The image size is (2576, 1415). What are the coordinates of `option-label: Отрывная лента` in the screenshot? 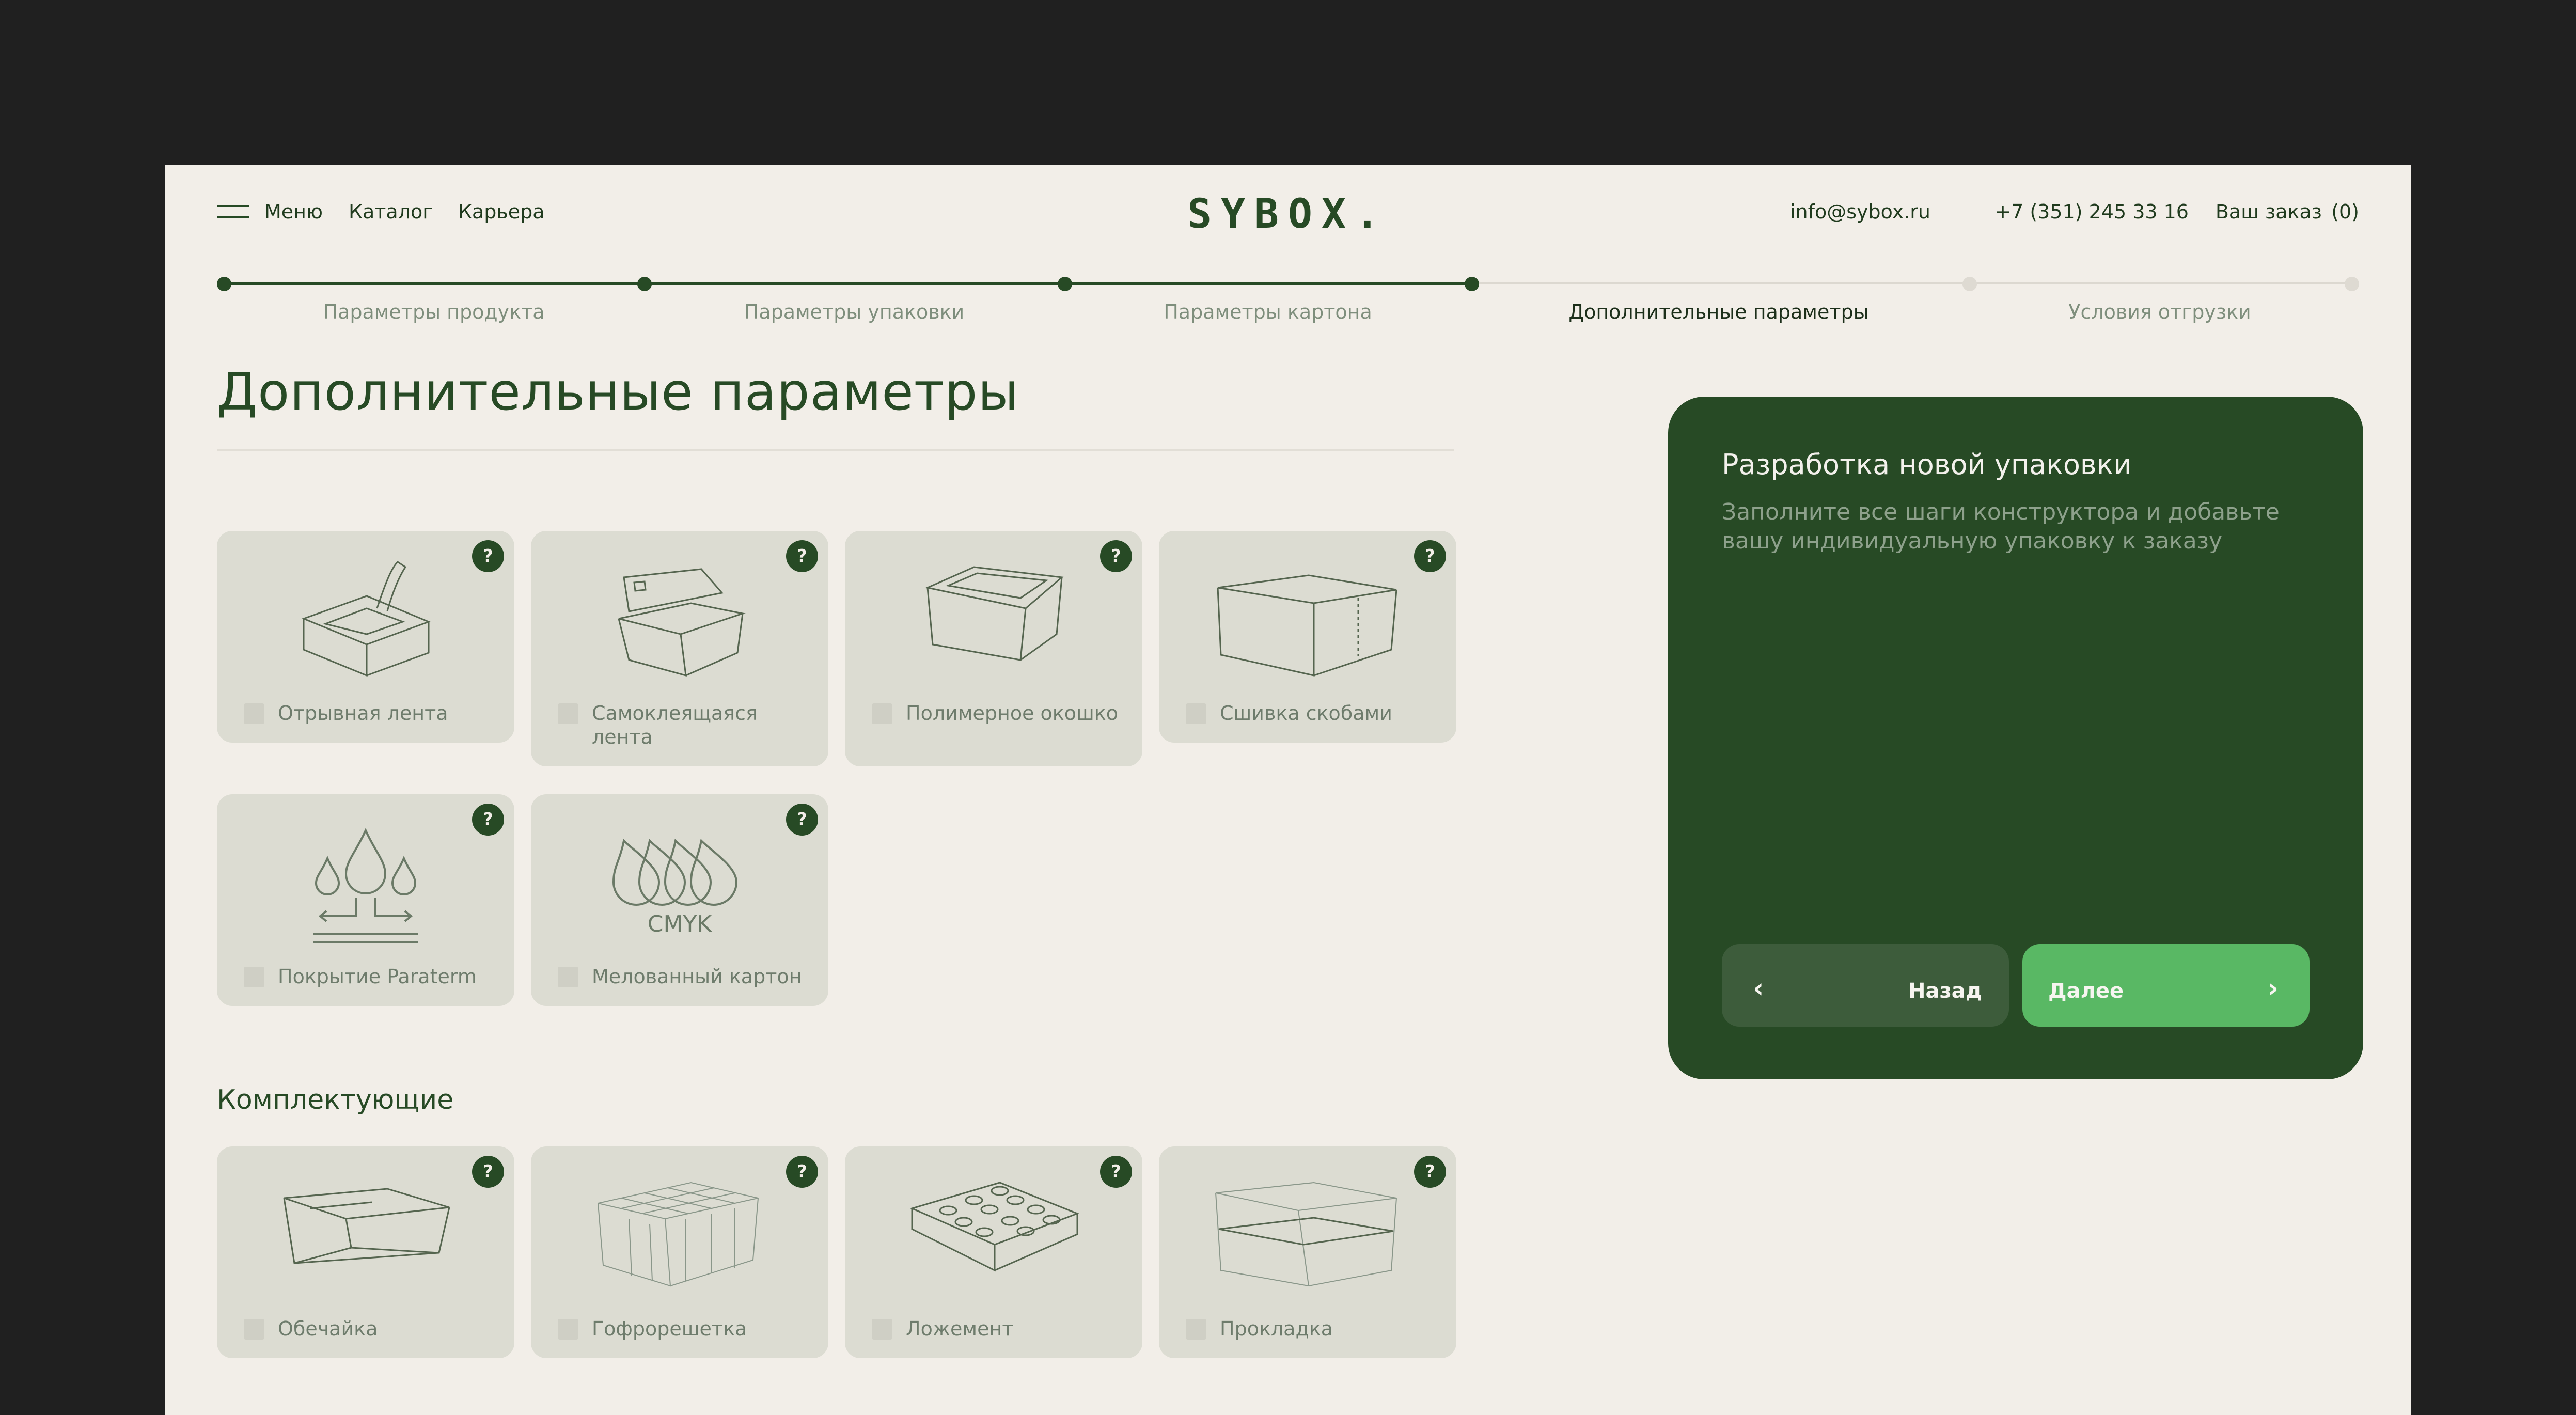 It's located at (363, 713).